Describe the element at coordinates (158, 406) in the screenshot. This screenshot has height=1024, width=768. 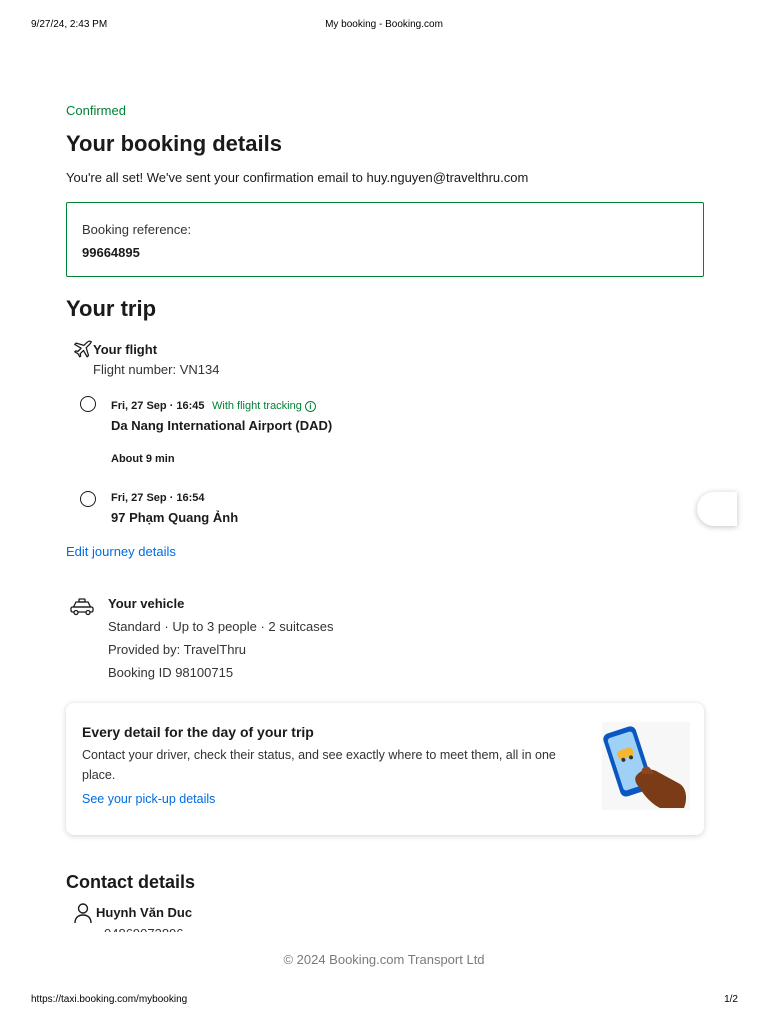
I see `pickup-time: Fri, 27 Sep · 16:45` at that location.